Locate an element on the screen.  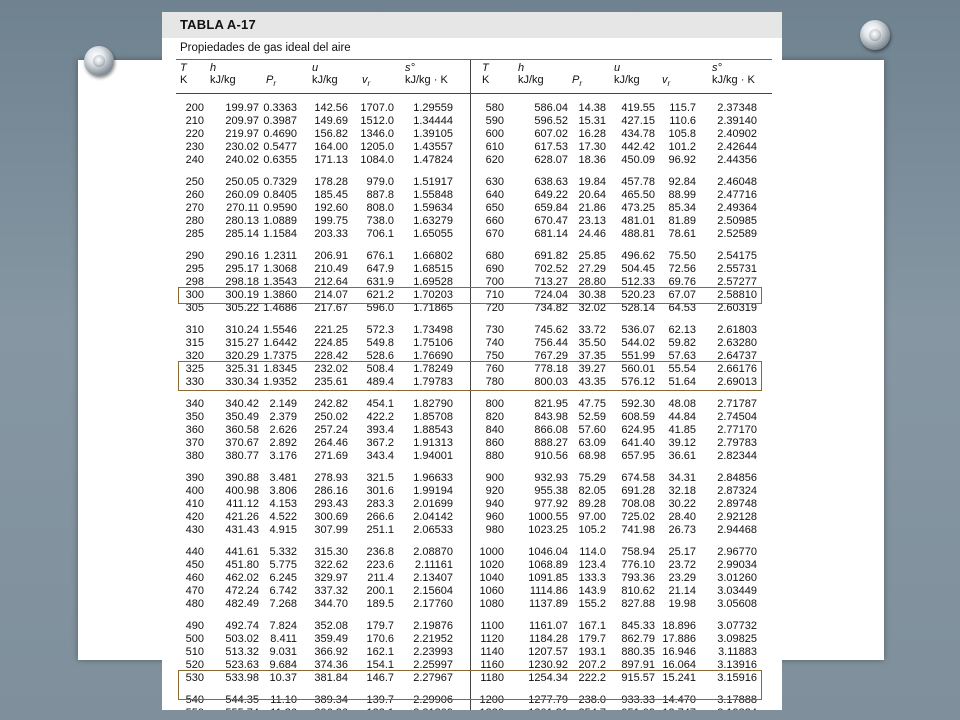
table-cell: 680 is located at coordinates (494, 256).